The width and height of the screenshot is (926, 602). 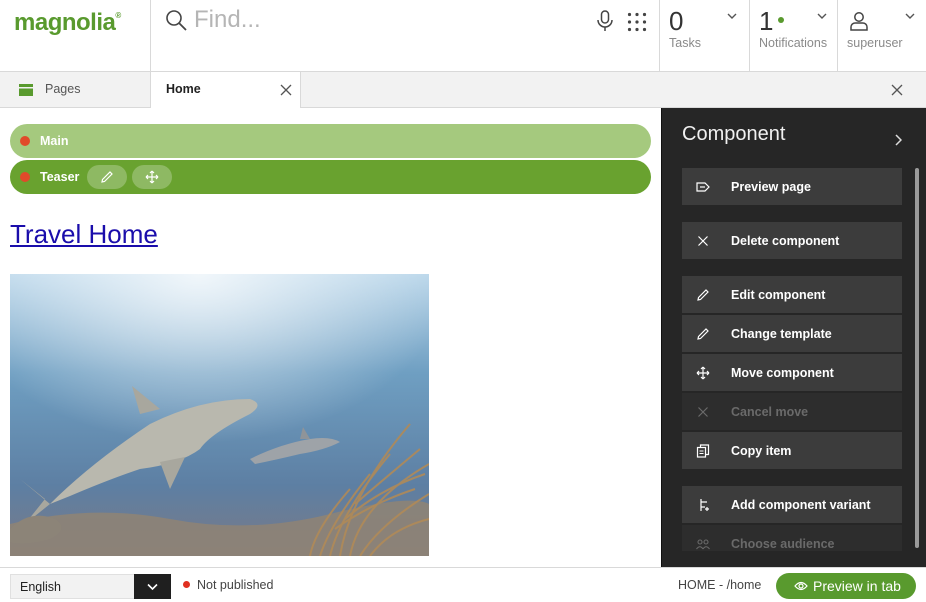 What do you see at coordinates (26, 90) in the screenshot?
I see `pages-app-icon` at bounding box center [26, 90].